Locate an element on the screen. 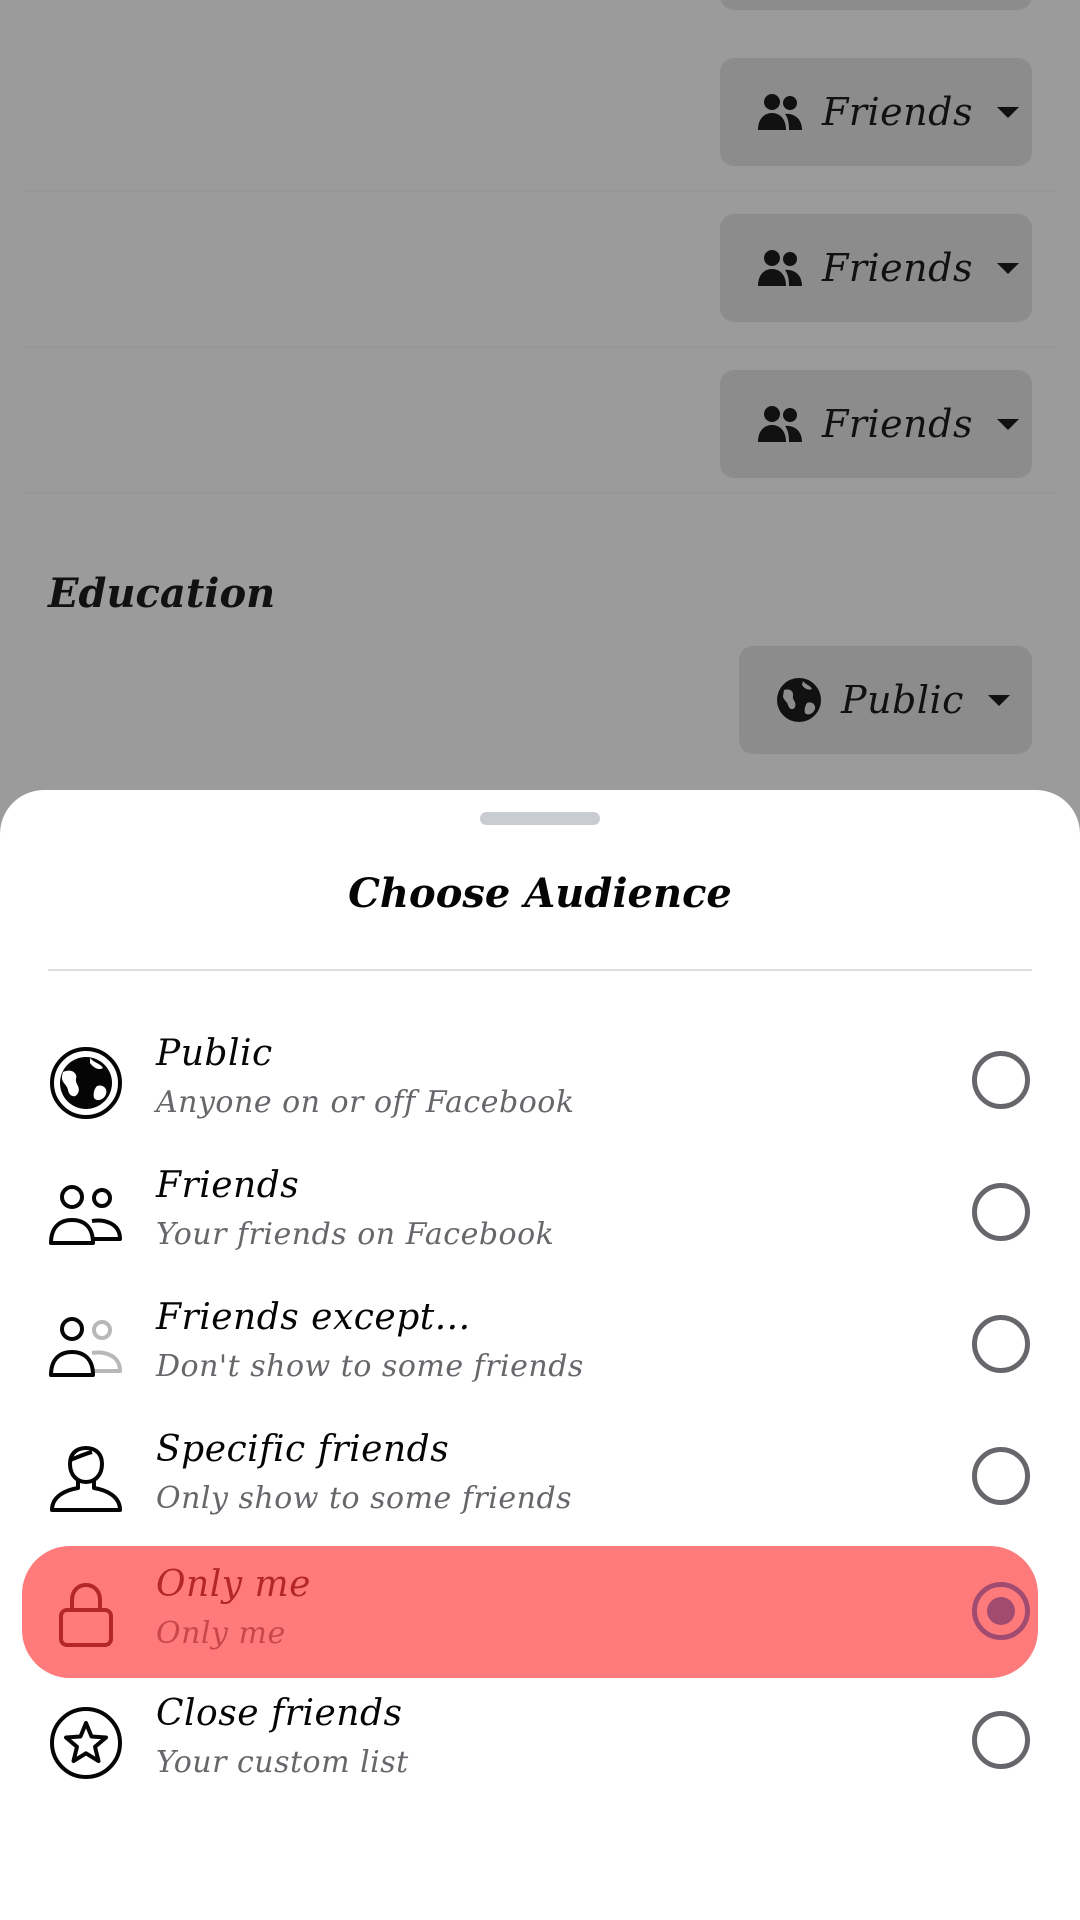 This screenshot has width=1080, height=1920. option-title: Public is located at coordinates (214, 1053).